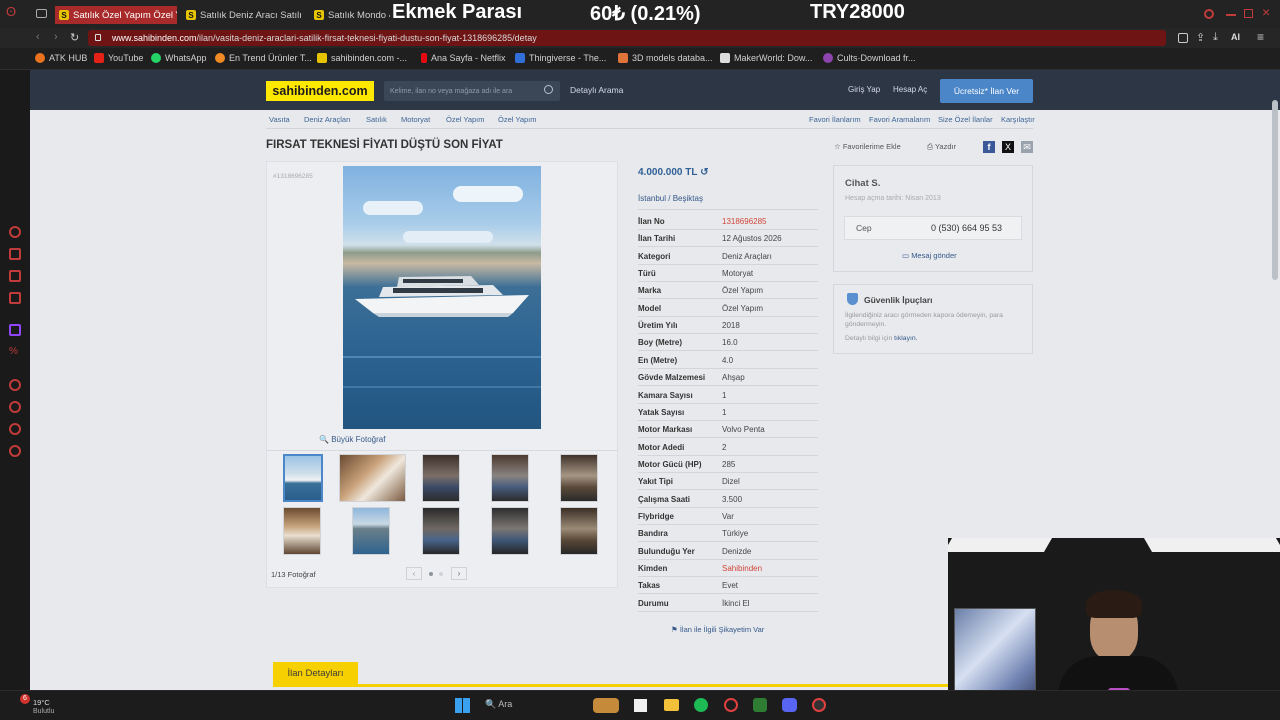 This screenshot has height=720, width=1280. I want to click on bookmark-whatsapp: WhatsApp, so click(179, 58).